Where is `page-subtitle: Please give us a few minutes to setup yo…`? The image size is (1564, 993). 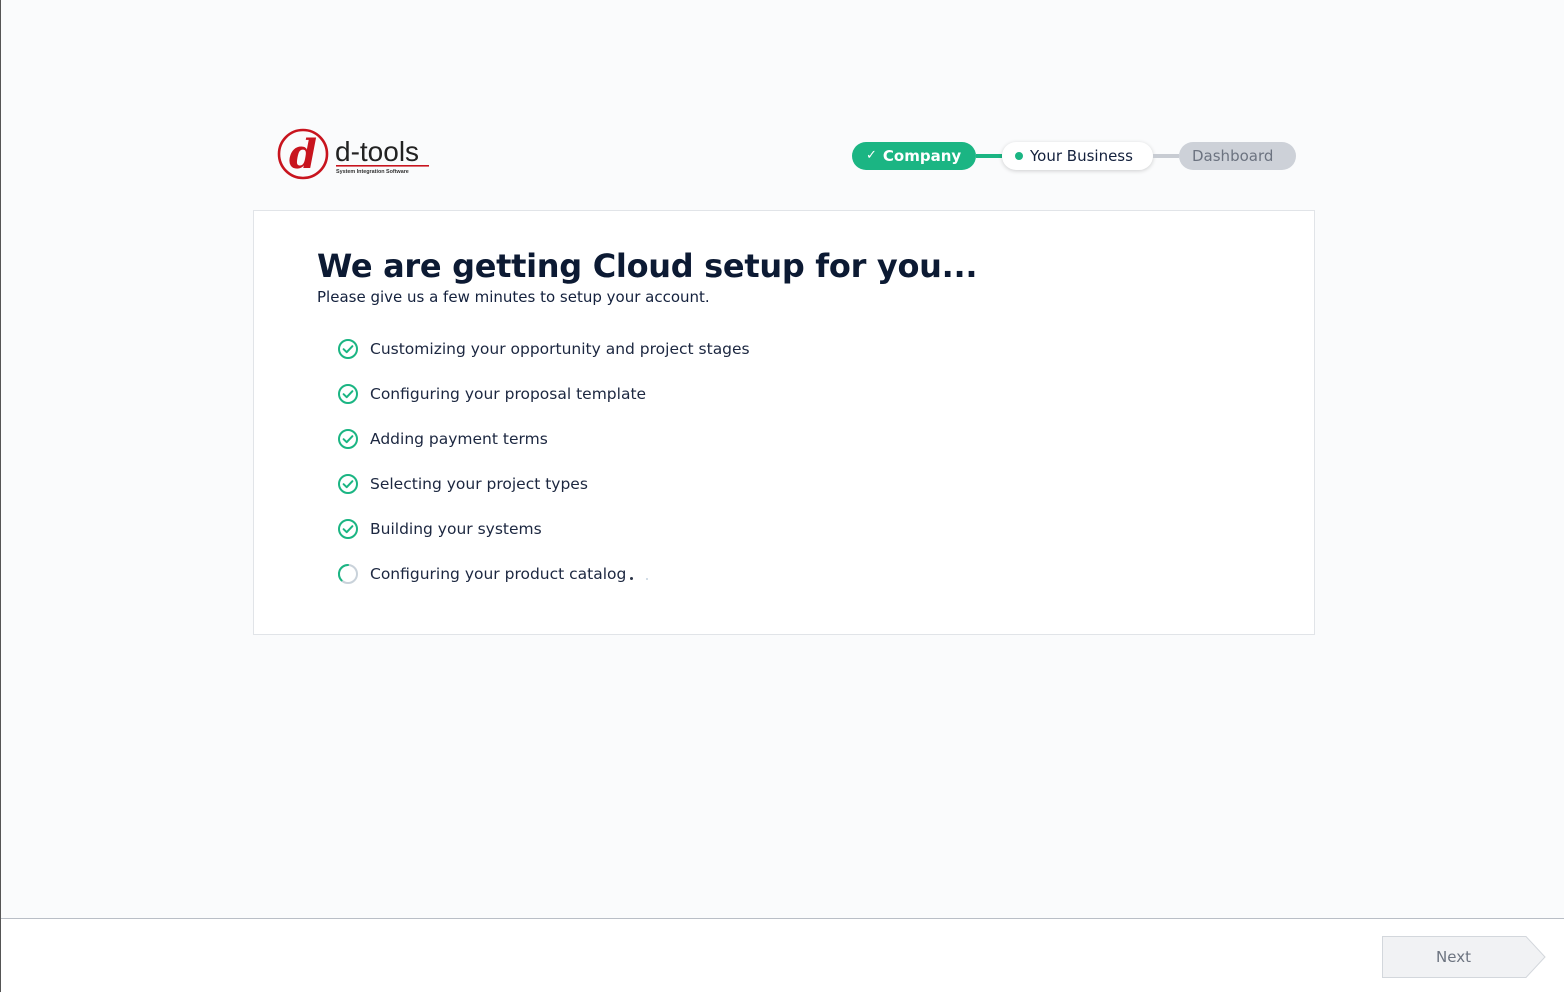
page-subtitle: Please give us a few minutes to setup yo… is located at coordinates (513, 297).